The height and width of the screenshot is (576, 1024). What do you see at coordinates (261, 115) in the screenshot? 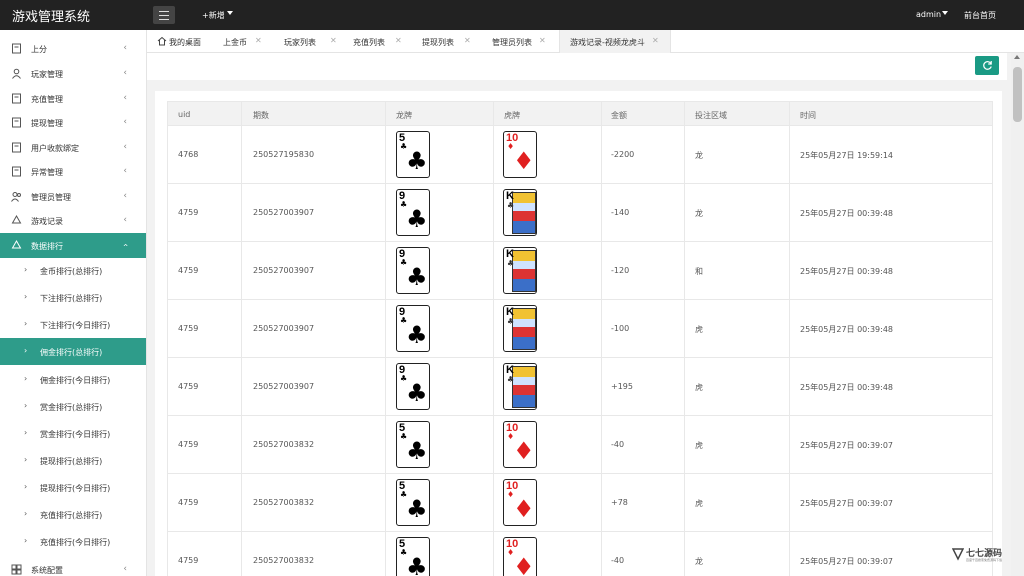
I see `column-header-period: 期数` at bounding box center [261, 115].